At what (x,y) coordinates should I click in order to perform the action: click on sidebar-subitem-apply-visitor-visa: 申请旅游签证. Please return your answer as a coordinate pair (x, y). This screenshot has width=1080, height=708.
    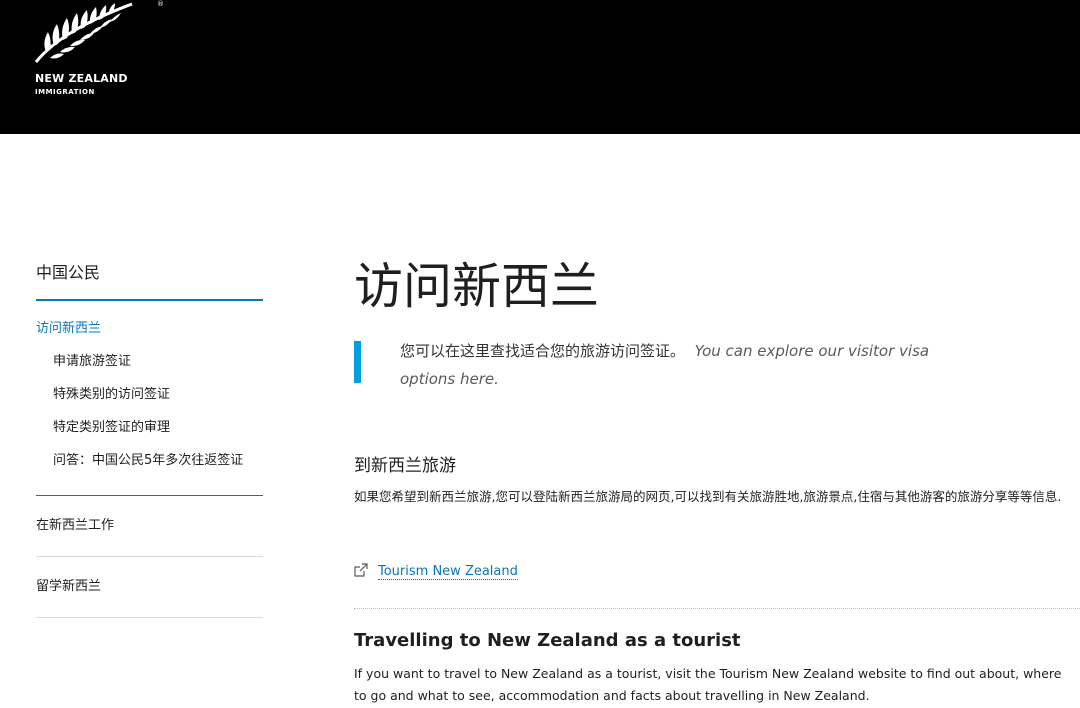
    Looking at the image, I should click on (149, 362).